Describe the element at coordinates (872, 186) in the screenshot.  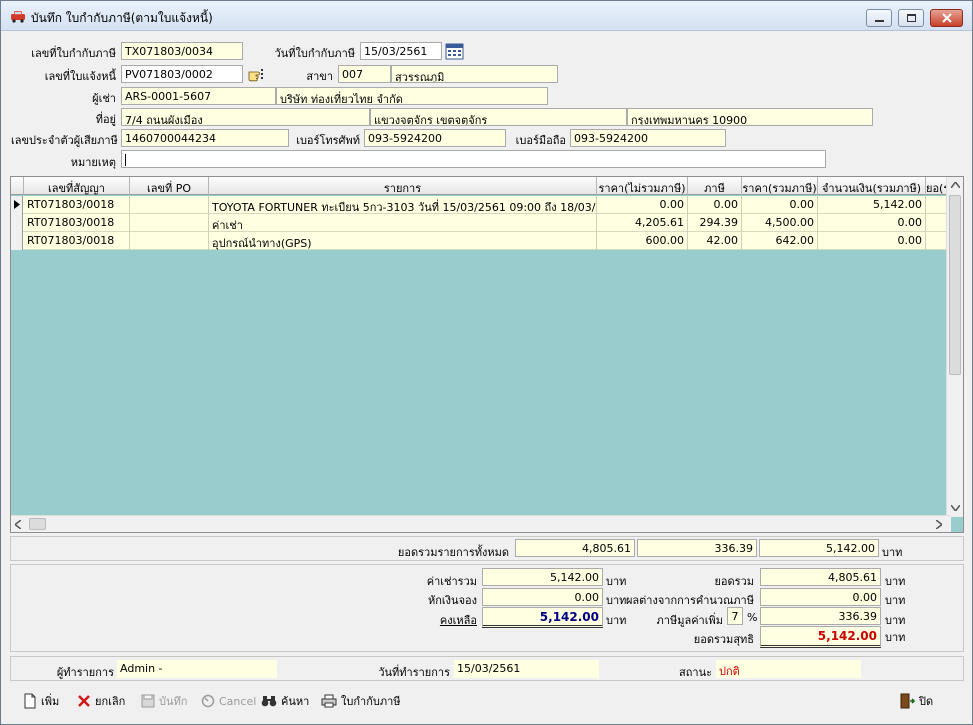
I see `col-header-amount-inc-vat: จำนวนเงิน(รวมภาษี)` at that location.